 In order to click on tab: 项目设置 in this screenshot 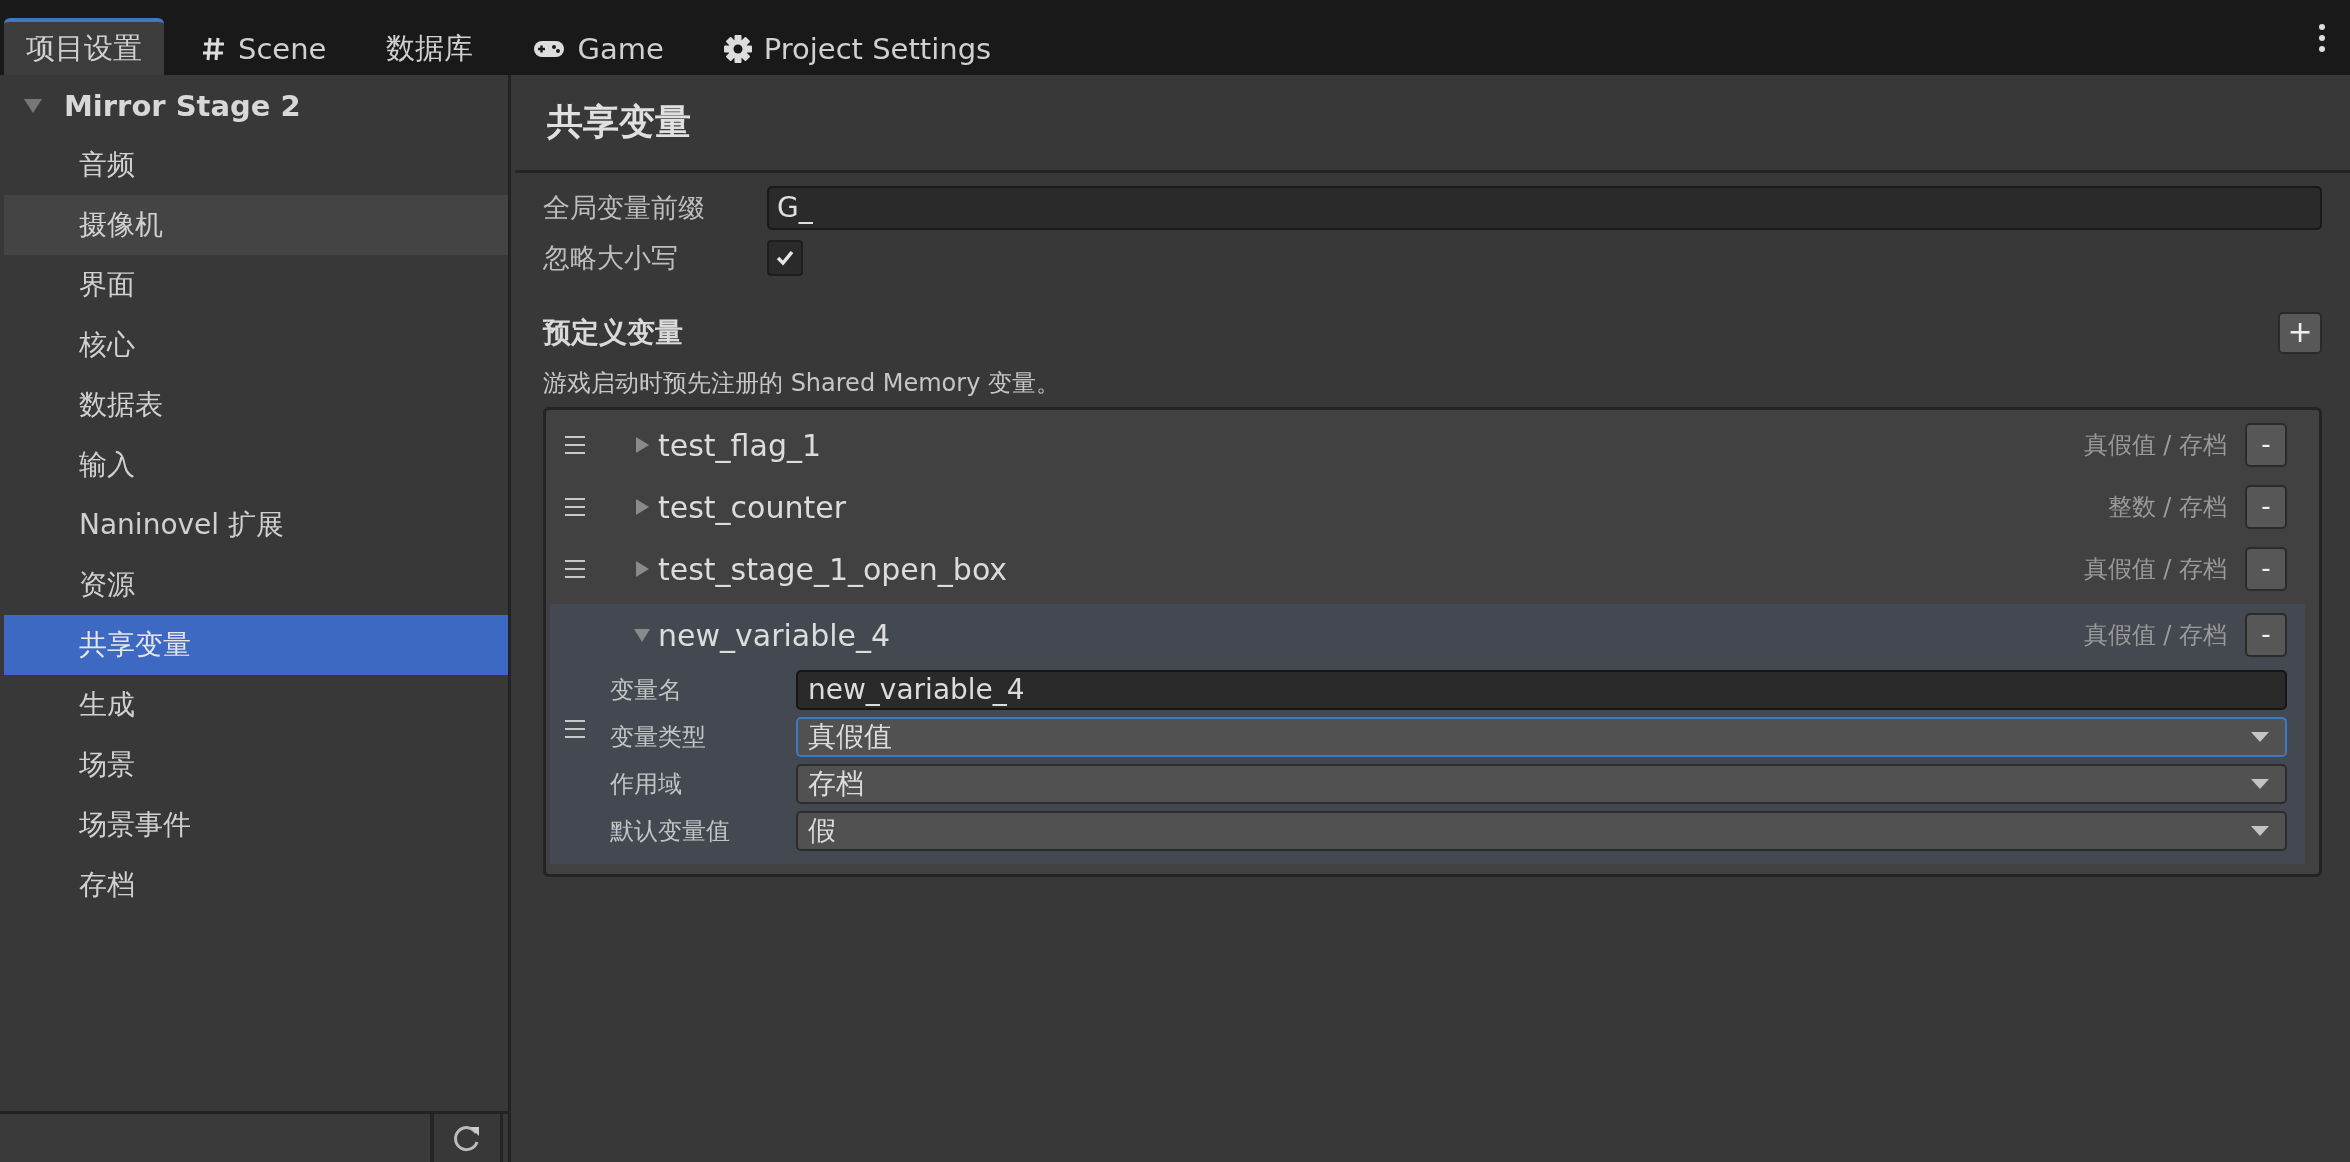, I will do `click(84, 46)`.